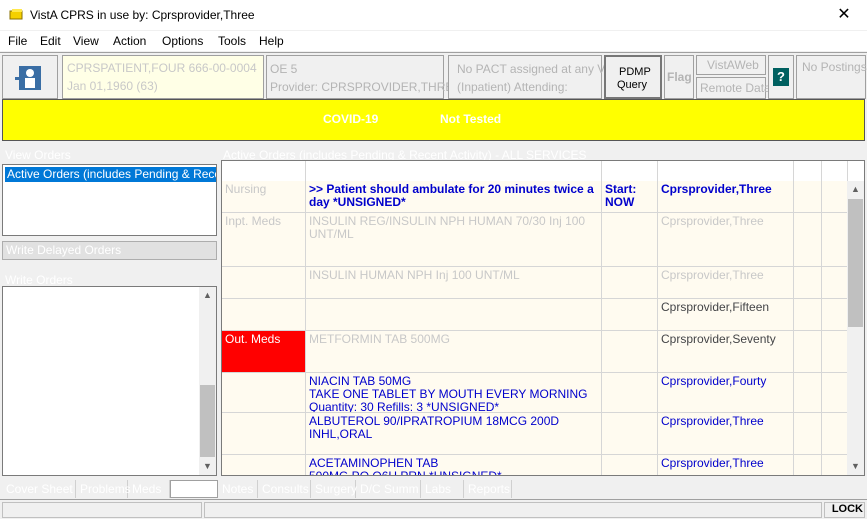  What do you see at coordinates (103, 489) in the screenshot?
I see `tab-problems: Problems` at bounding box center [103, 489].